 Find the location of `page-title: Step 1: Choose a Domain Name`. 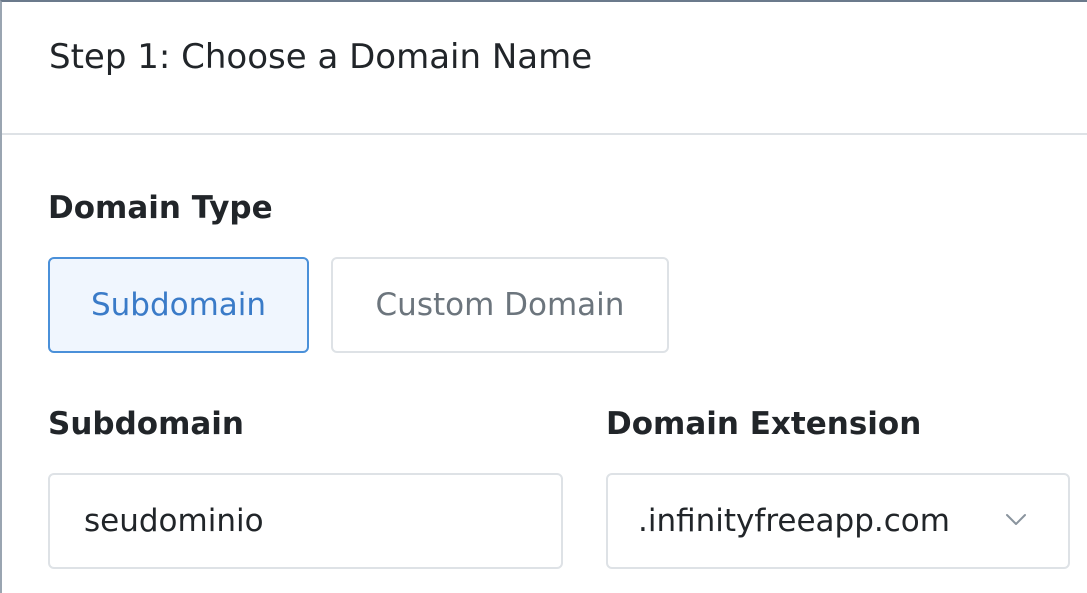

page-title: Step 1: Choose a Domain Name is located at coordinates (321, 57).